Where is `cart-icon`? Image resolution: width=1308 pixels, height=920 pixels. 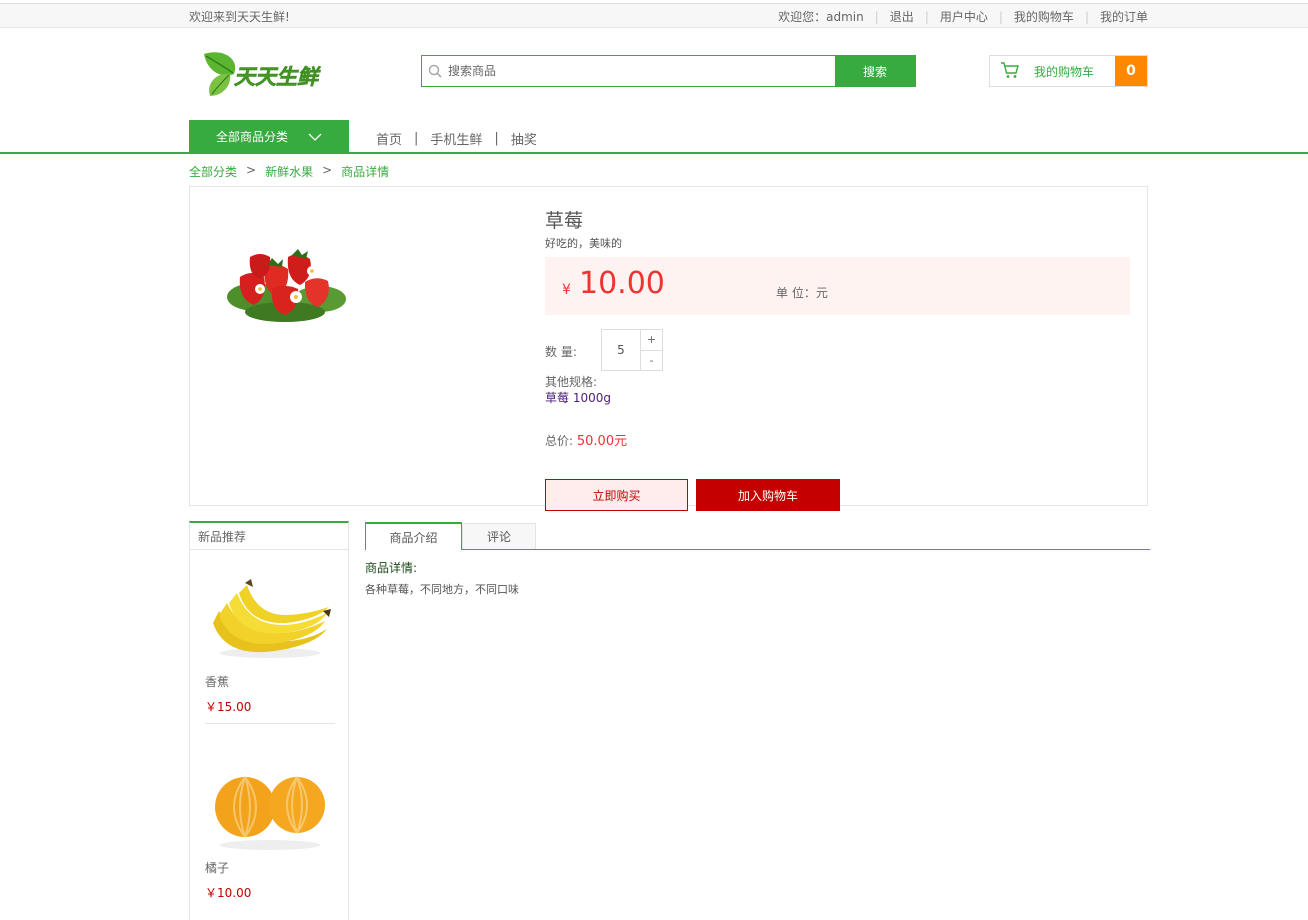
cart-icon is located at coordinates (1010, 71).